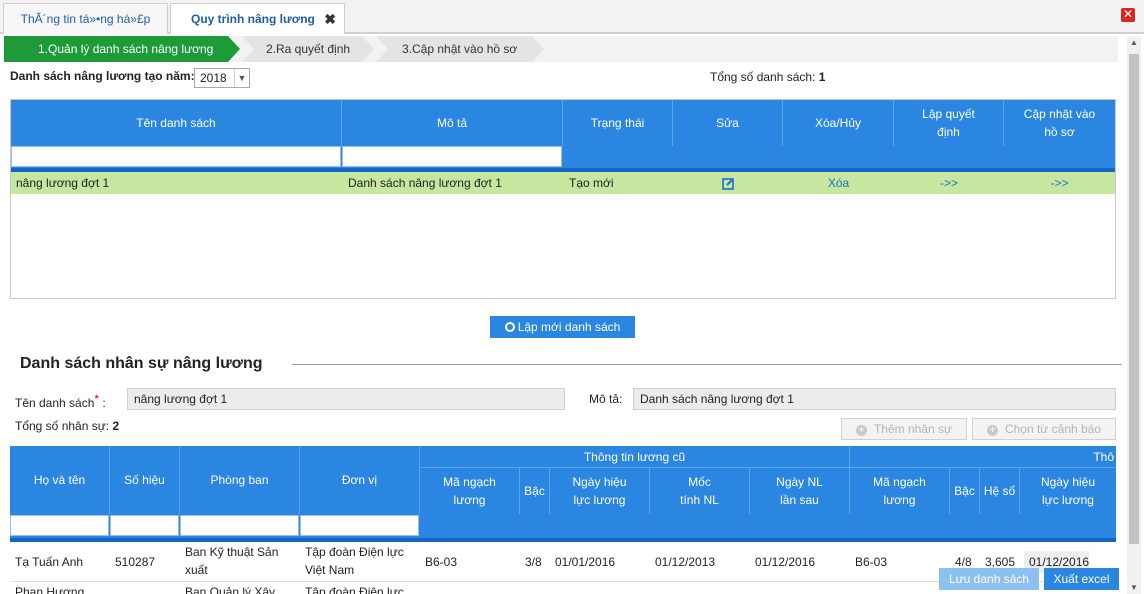  What do you see at coordinates (176, 156) in the screenshot?
I see `filter-list-name-input` at bounding box center [176, 156].